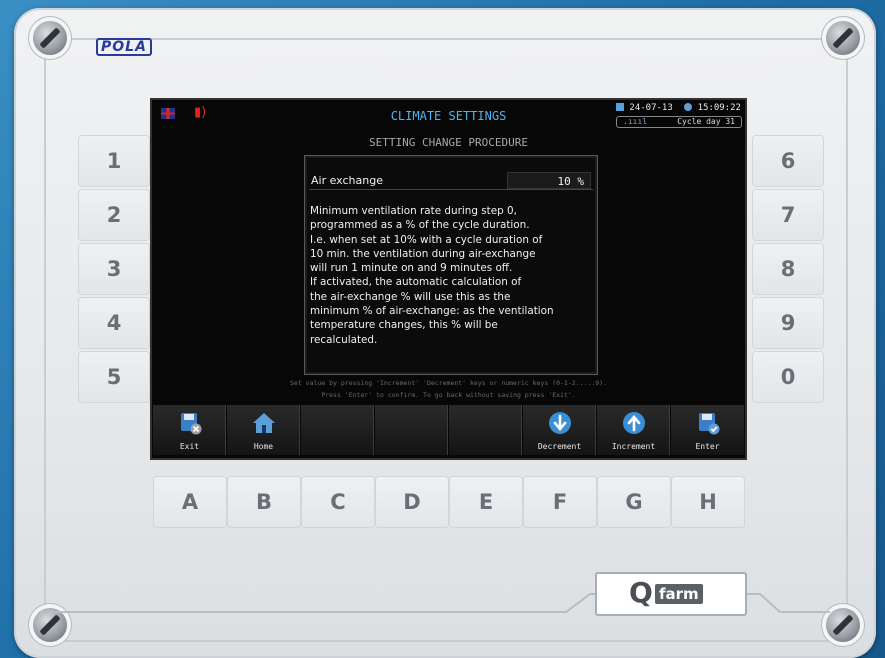  I want to click on qfarm-logo: Q farm, so click(671, 594).